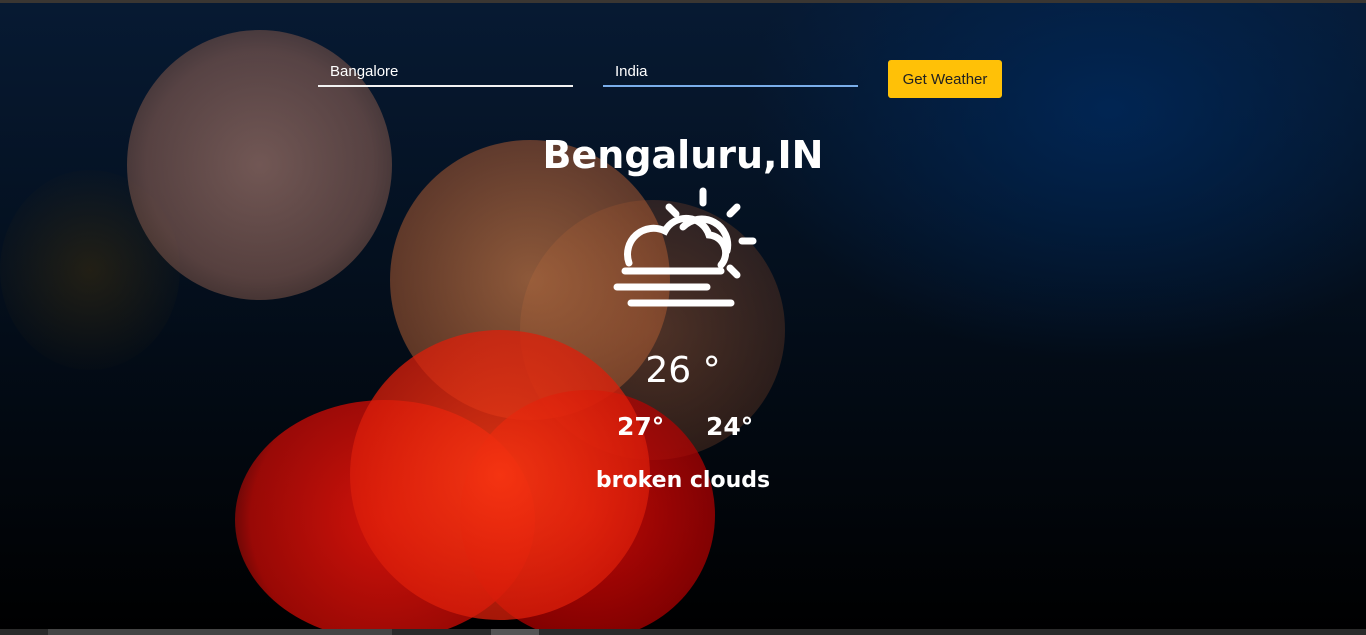 The width and height of the screenshot is (1366, 635). What do you see at coordinates (683, 480) in the screenshot?
I see `weather-description: broken clouds` at bounding box center [683, 480].